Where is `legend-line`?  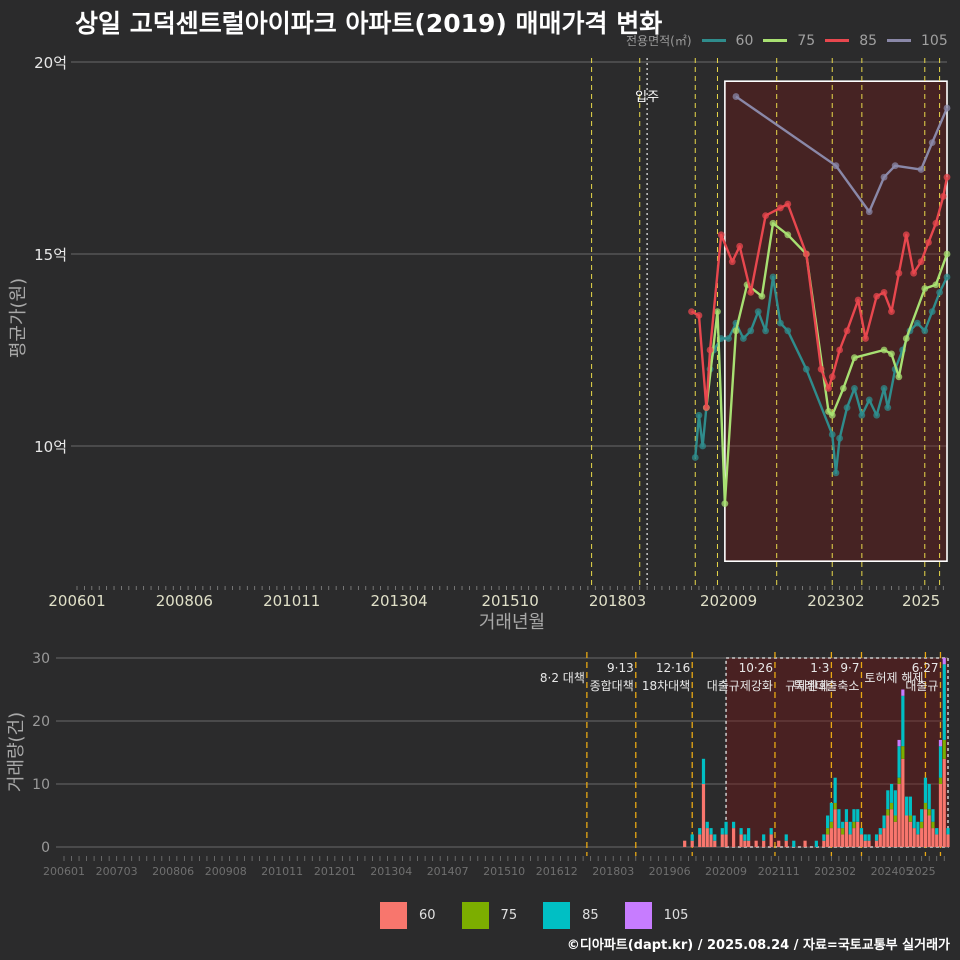
legend-line is located at coordinates (713, 40).